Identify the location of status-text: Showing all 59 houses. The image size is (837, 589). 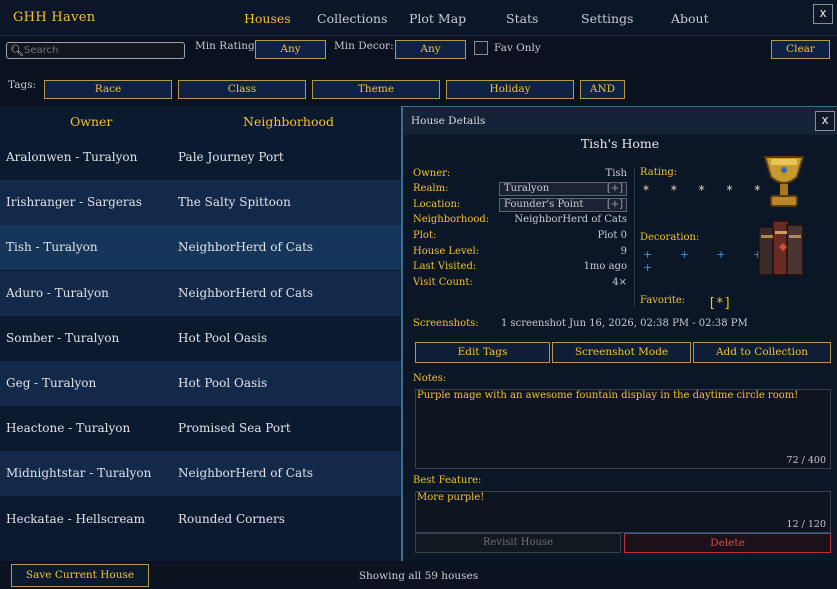
(418, 576).